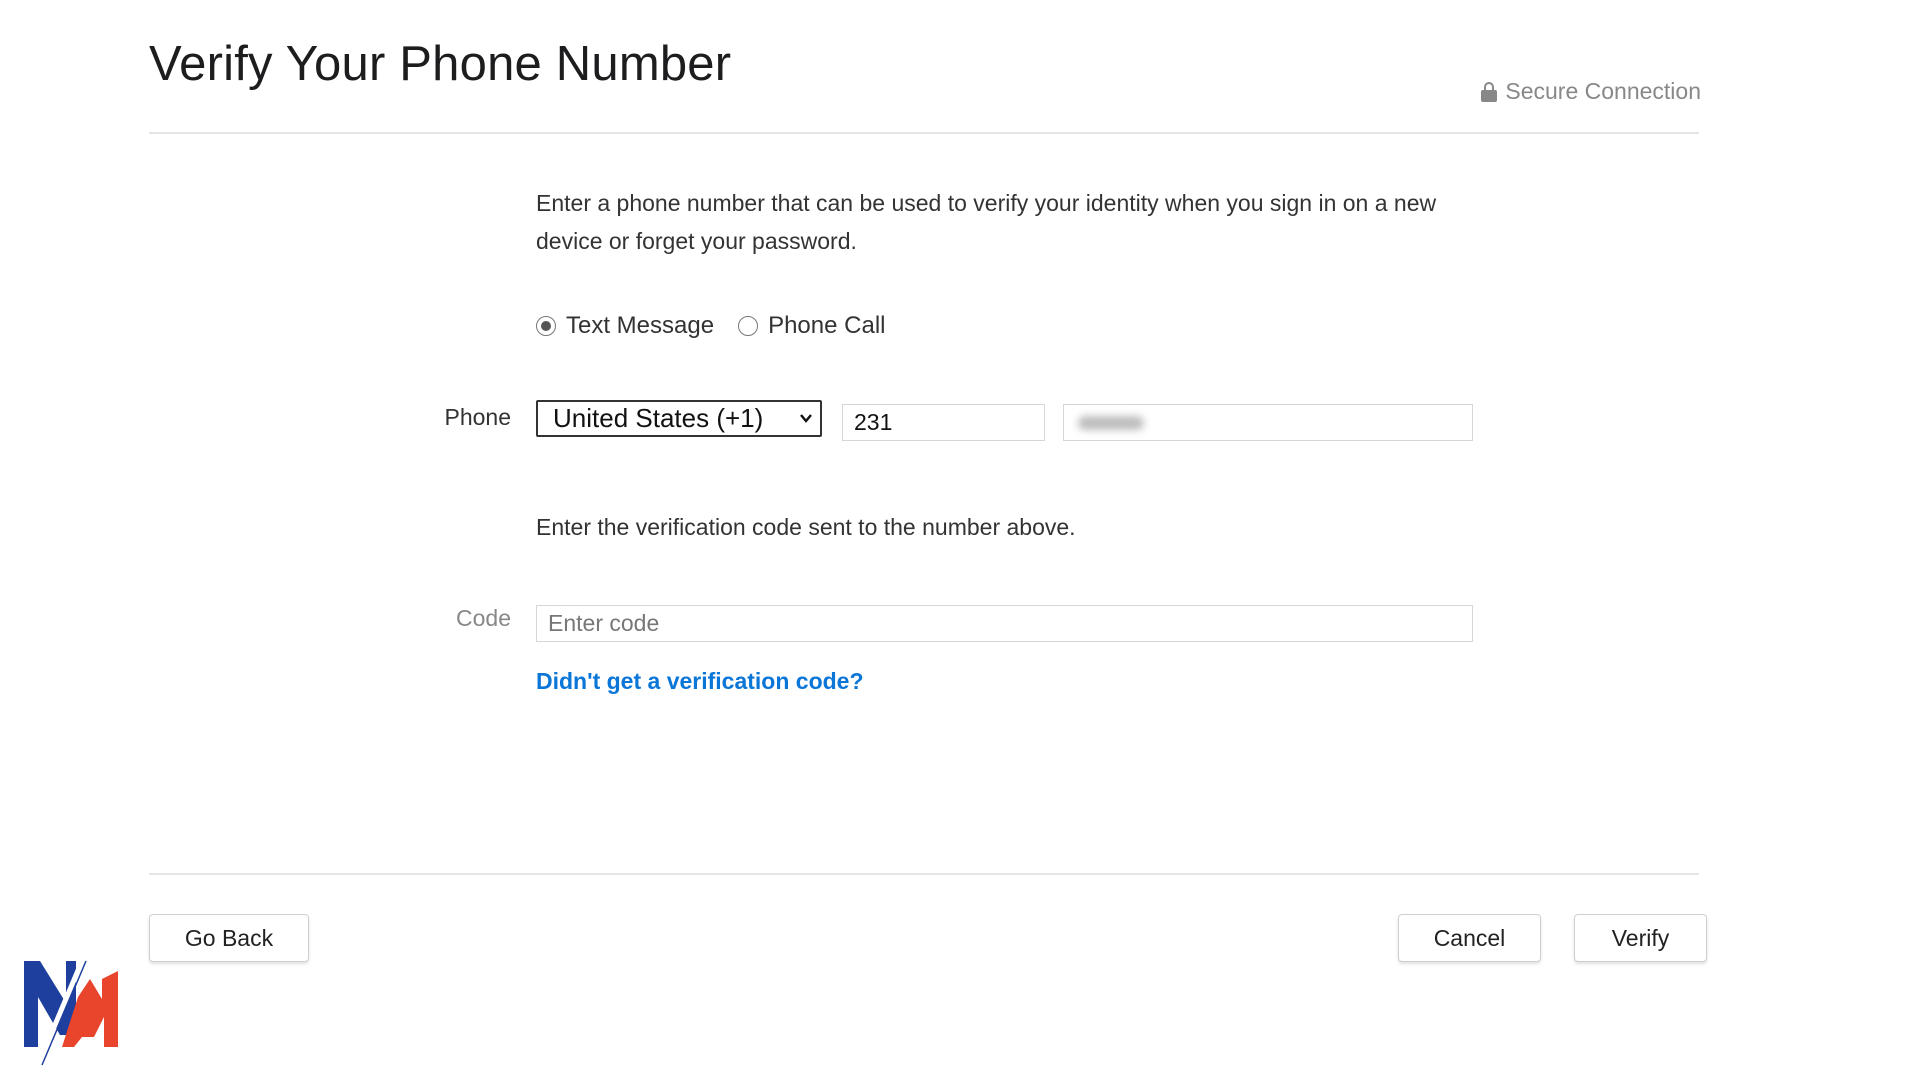 This screenshot has width=1920, height=1080. I want to click on radio-phone-call: Phone Call, so click(812, 326).